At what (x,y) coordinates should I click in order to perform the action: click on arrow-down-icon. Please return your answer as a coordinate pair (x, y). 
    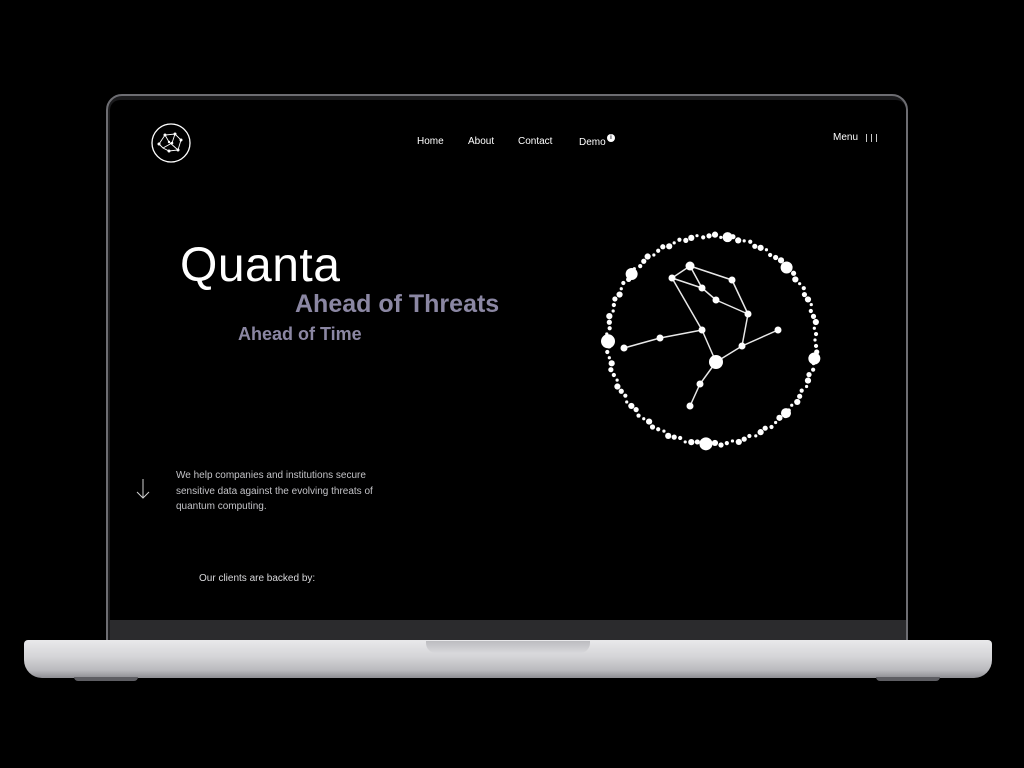
    Looking at the image, I should click on (143, 489).